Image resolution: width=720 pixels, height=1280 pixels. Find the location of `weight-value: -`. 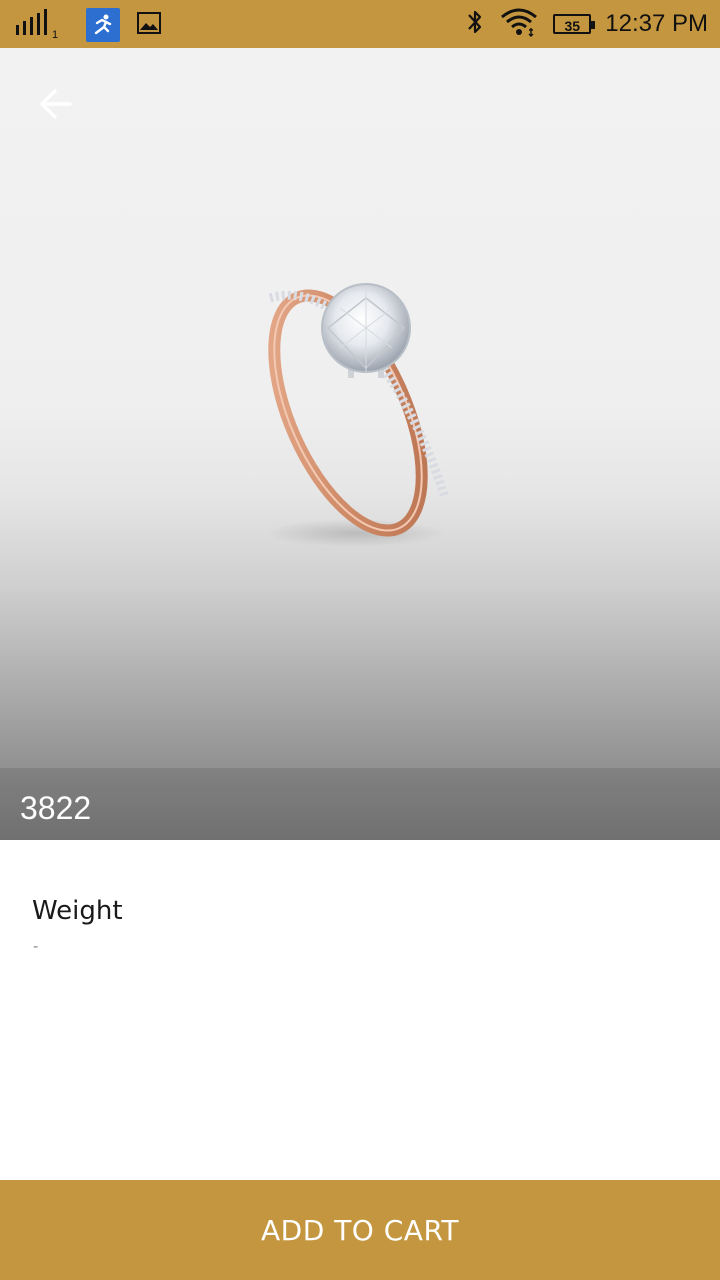

weight-value: - is located at coordinates (36, 946).